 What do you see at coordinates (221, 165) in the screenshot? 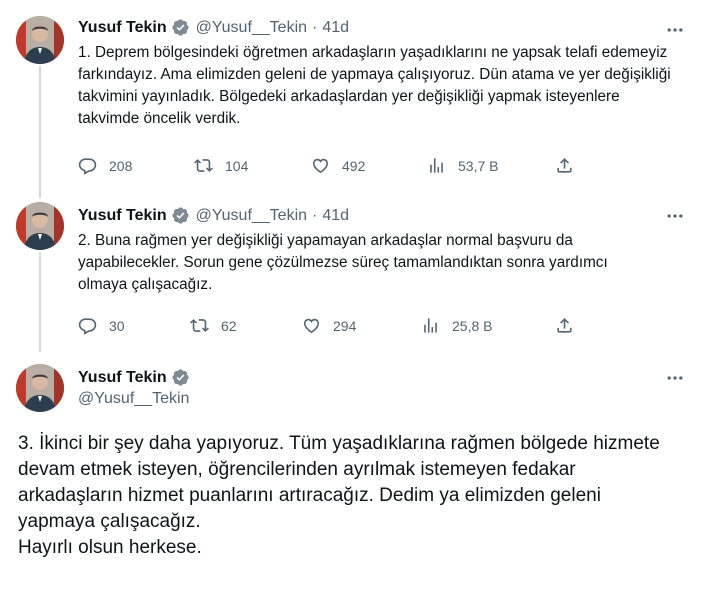
I see `retweet-button: 104` at bounding box center [221, 165].